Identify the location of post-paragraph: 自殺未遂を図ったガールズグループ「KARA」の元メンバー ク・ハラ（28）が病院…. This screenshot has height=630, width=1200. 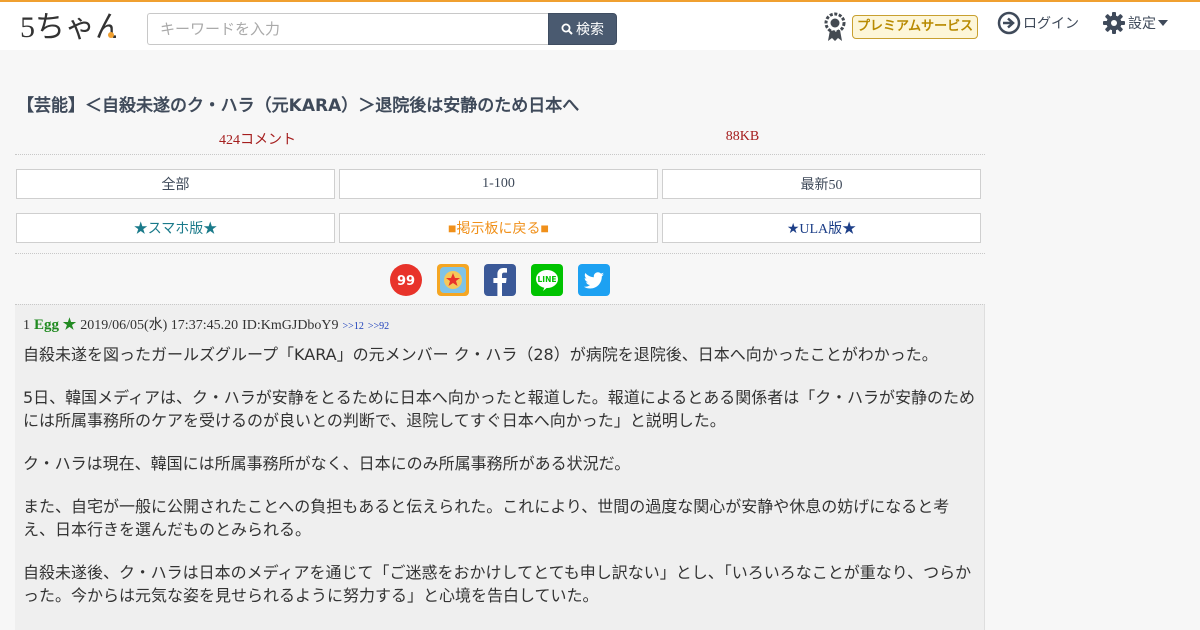
(480, 354).